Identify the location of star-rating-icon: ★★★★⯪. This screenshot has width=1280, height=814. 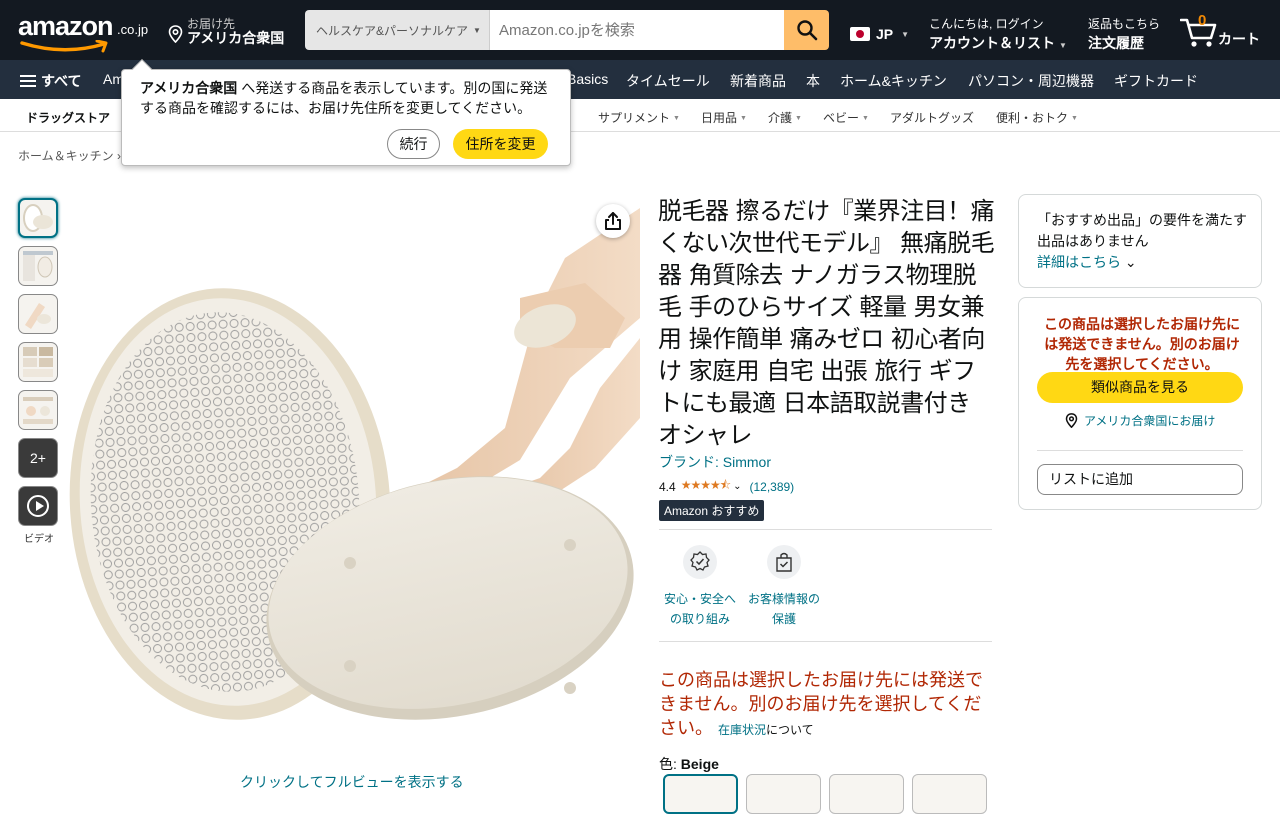
(706, 486).